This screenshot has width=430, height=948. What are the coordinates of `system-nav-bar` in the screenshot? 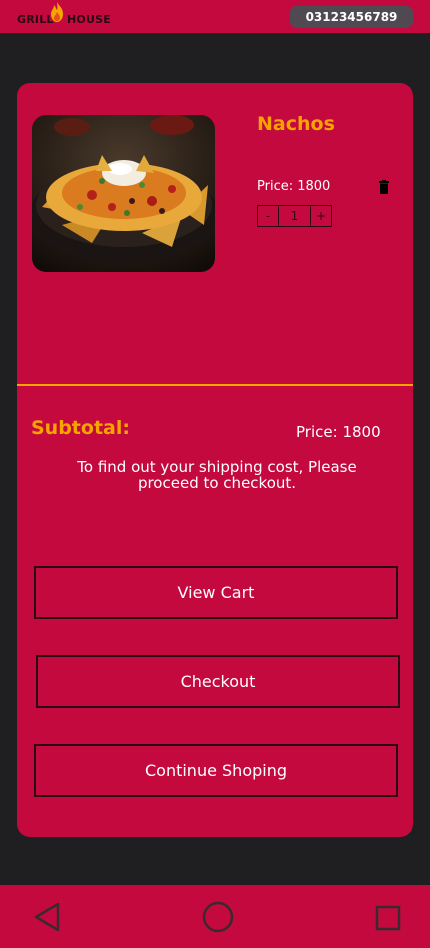 It's located at (215, 916).